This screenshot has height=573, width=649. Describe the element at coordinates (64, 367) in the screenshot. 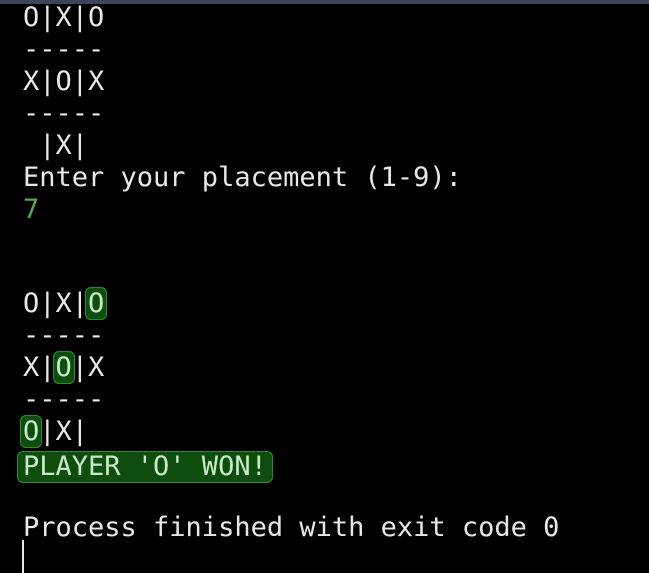

I see `board-after-row-2: X|O|X` at that location.